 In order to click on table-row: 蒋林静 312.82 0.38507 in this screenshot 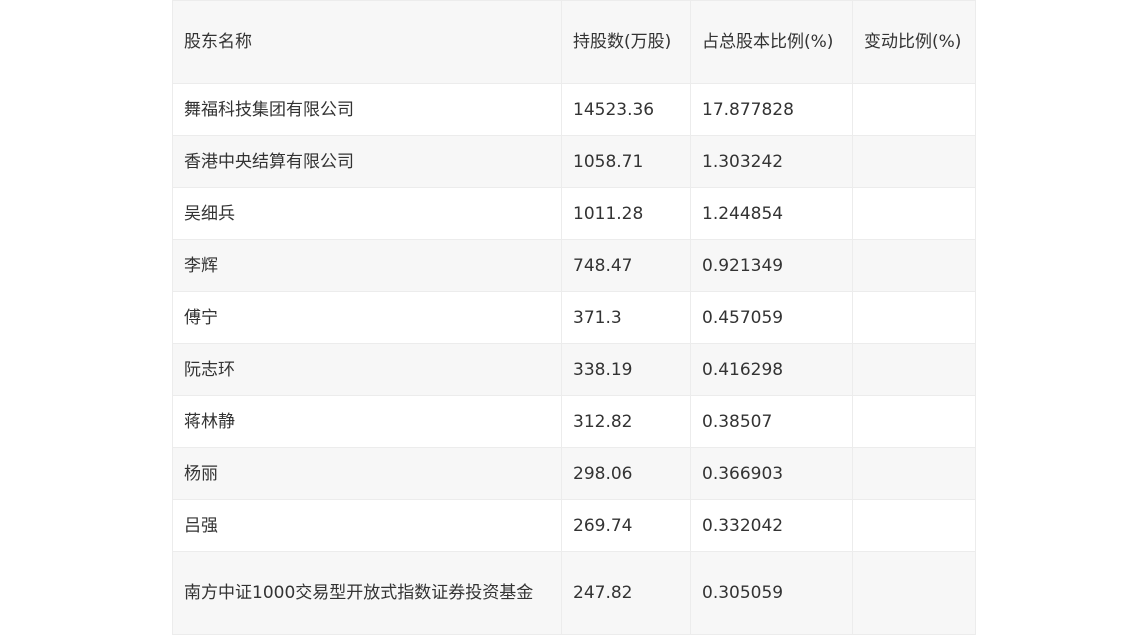, I will do `click(574, 421)`.